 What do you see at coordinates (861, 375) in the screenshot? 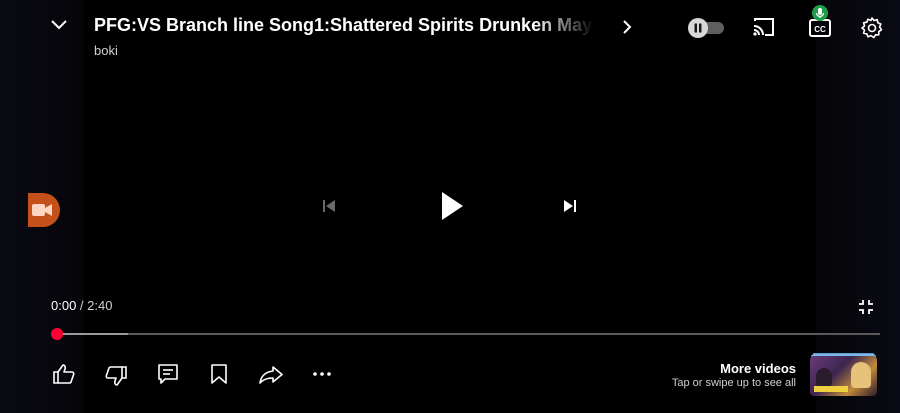
I see `thumbnail-figure-right` at bounding box center [861, 375].